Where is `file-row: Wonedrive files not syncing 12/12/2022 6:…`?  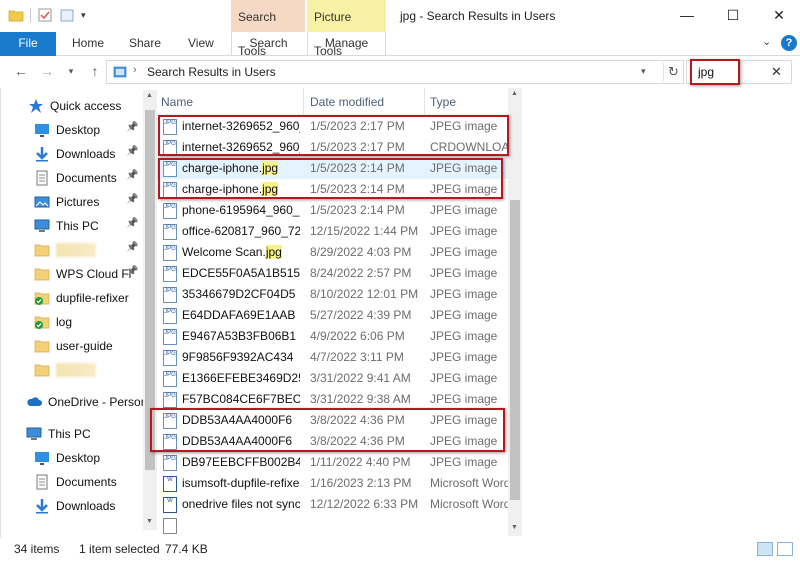 file-row: Wonedrive files not syncing 12/12/2022 6:… is located at coordinates (332, 504).